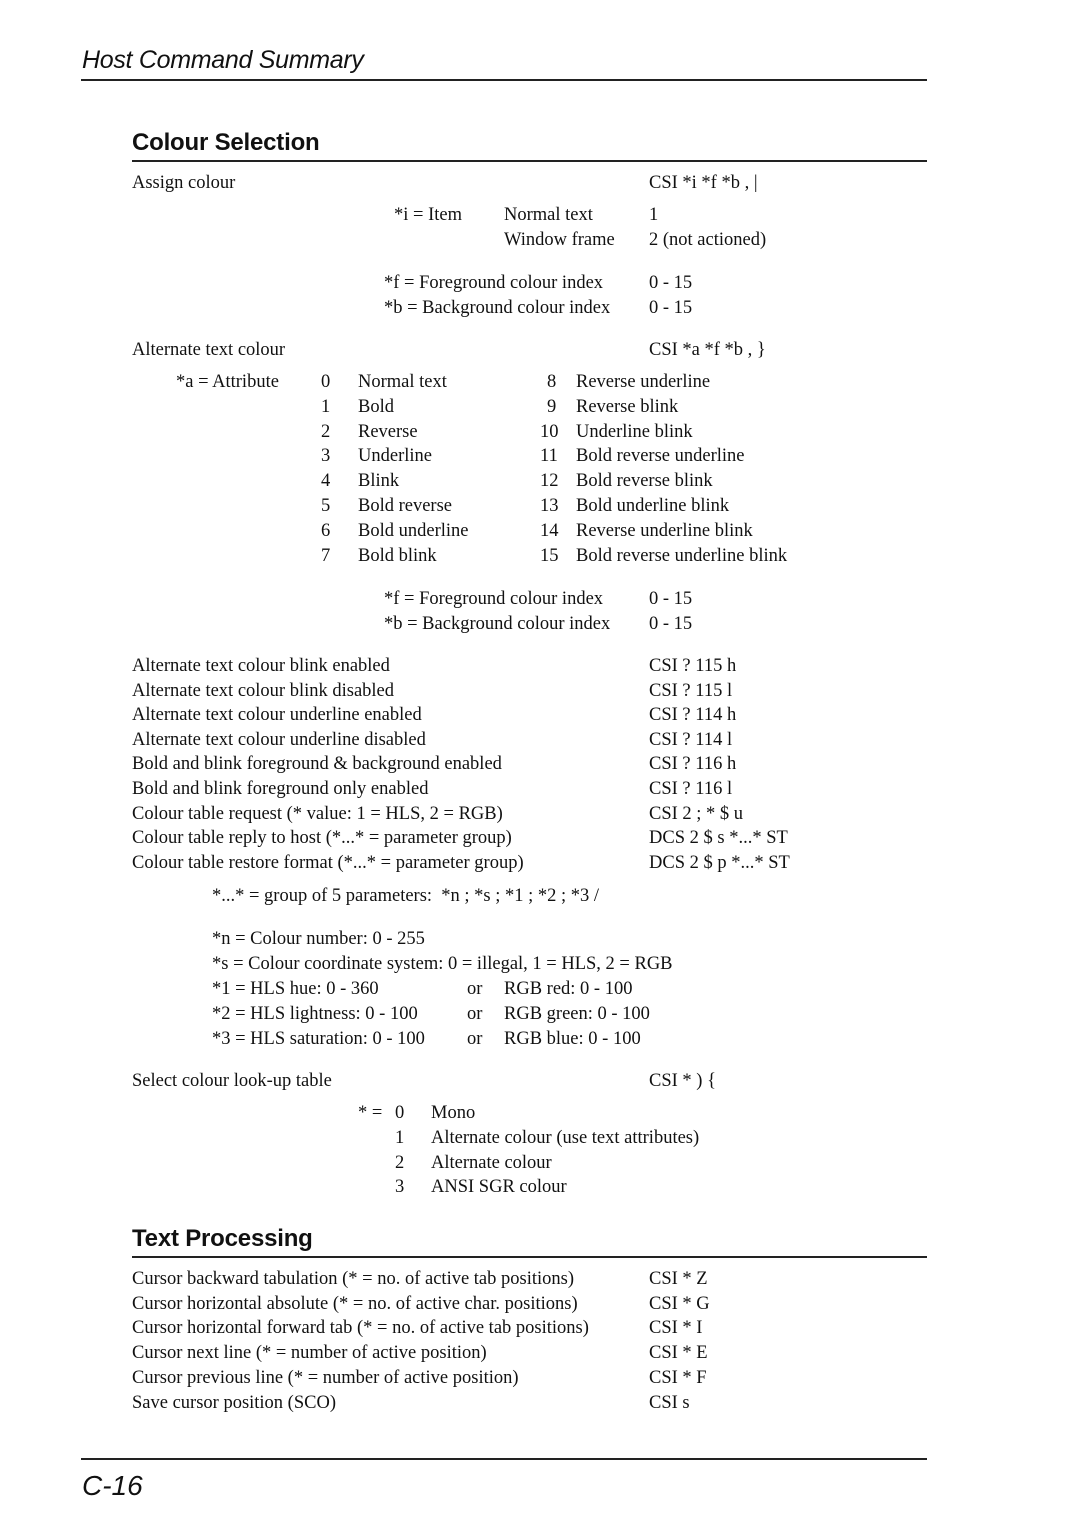 The image size is (1080, 1532). Describe the element at coordinates (696, 813) in the screenshot. I see `command-sequence: CSI 2 ; * $ u` at that location.